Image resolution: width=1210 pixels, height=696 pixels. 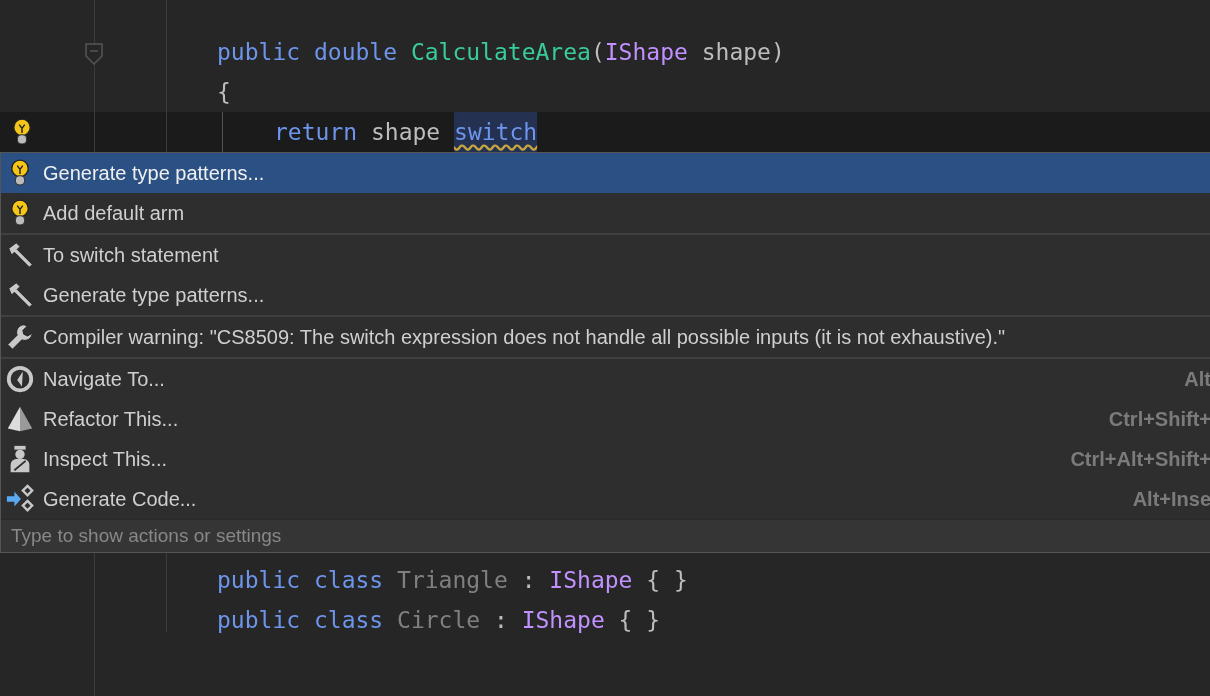 What do you see at coordinates (20, 379) in the screenshot?
I see `compass-icon` at bounding box center [20, 379].